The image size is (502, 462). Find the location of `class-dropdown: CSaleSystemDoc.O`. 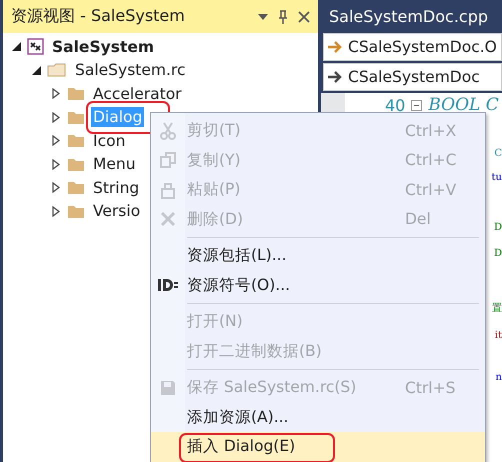

class-dropdown: CSaleSystemDoc.O is located at coordinates (412, 47).